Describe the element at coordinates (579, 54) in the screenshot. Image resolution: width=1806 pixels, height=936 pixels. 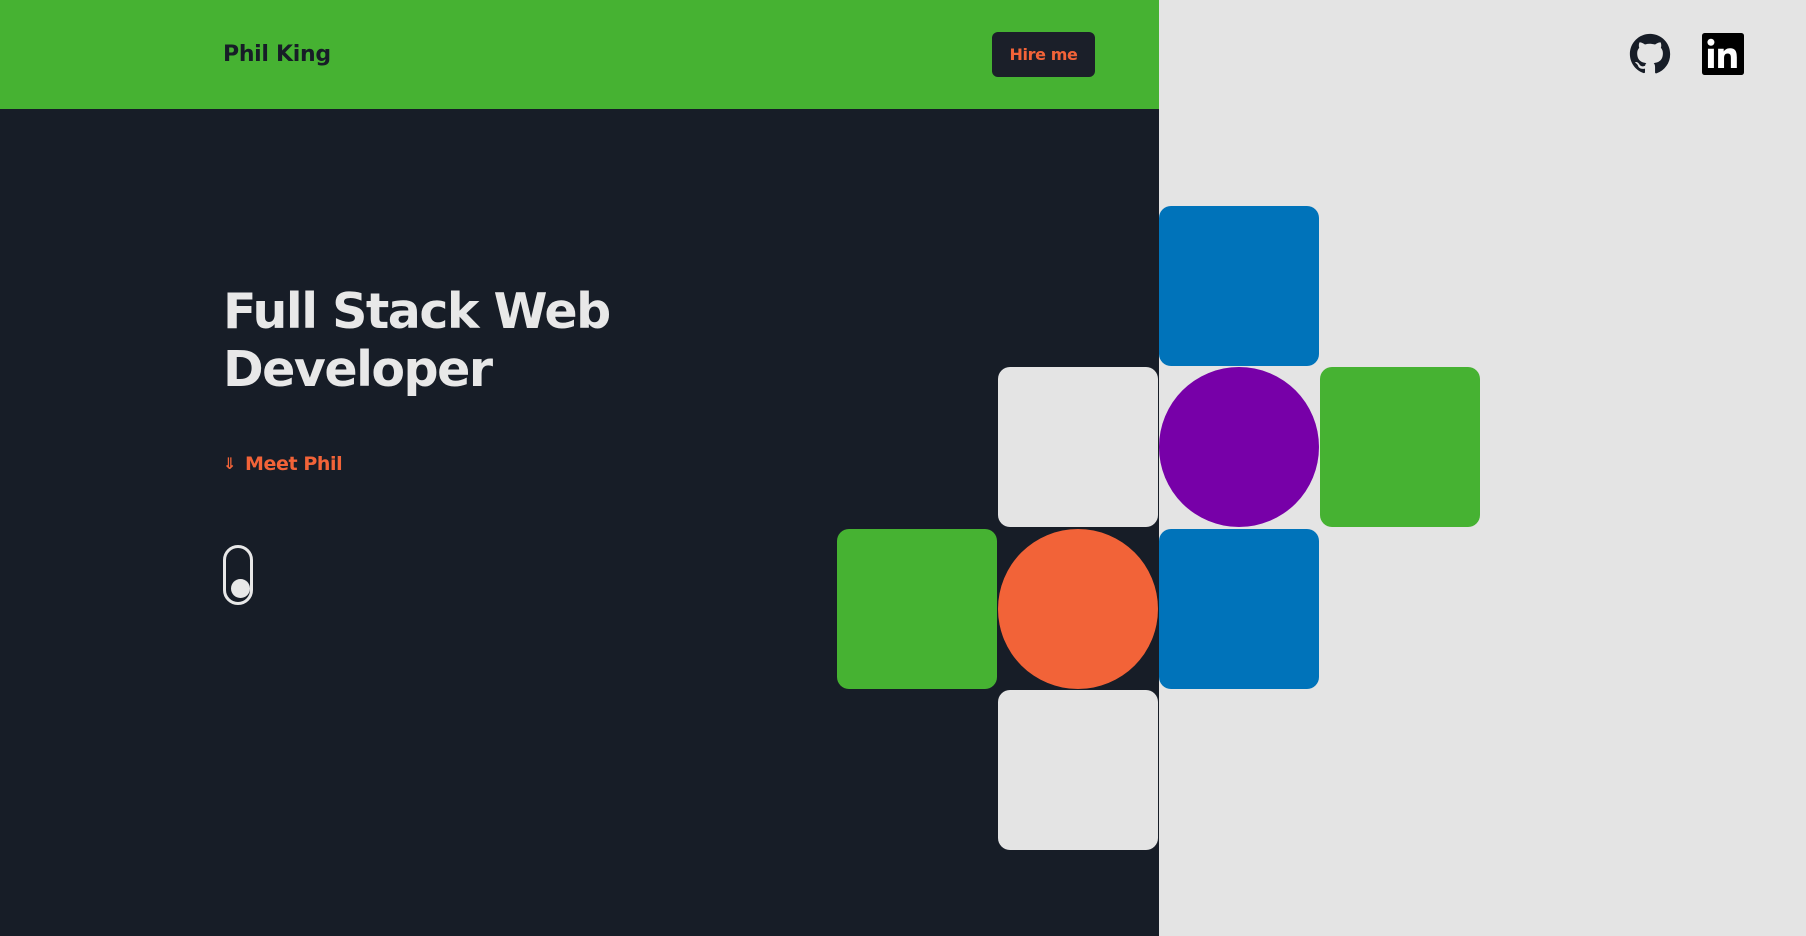
I see `header-bar: Phil King Hire me` at that location.